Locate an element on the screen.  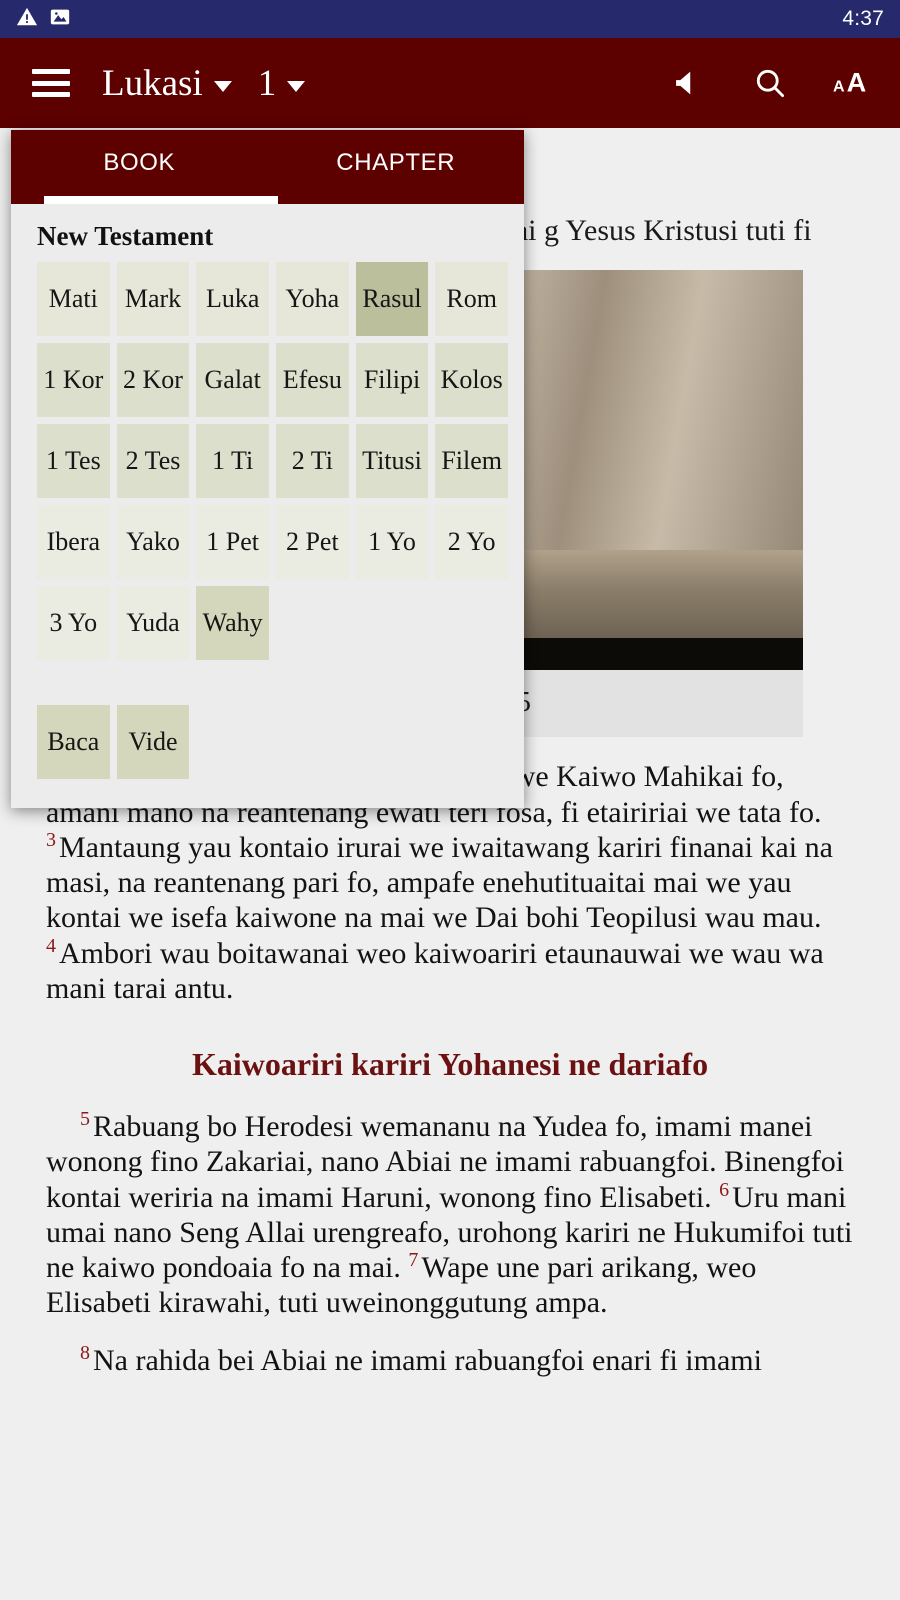
book-cell-label: Yako is located at coordinates (153, 541).